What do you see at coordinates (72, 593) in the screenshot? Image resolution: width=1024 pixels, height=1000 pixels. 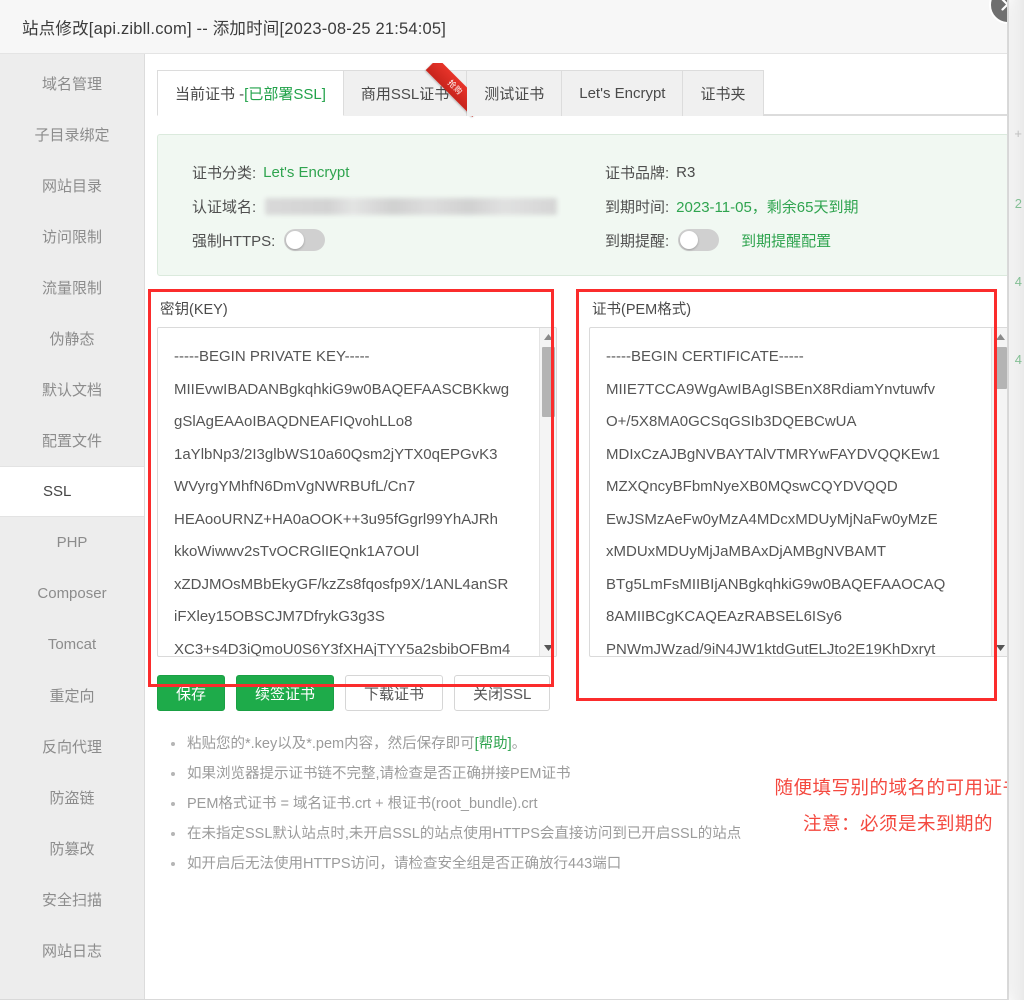 I see `sidebar-item-composer: Composer` at bounding box center [72, 593].